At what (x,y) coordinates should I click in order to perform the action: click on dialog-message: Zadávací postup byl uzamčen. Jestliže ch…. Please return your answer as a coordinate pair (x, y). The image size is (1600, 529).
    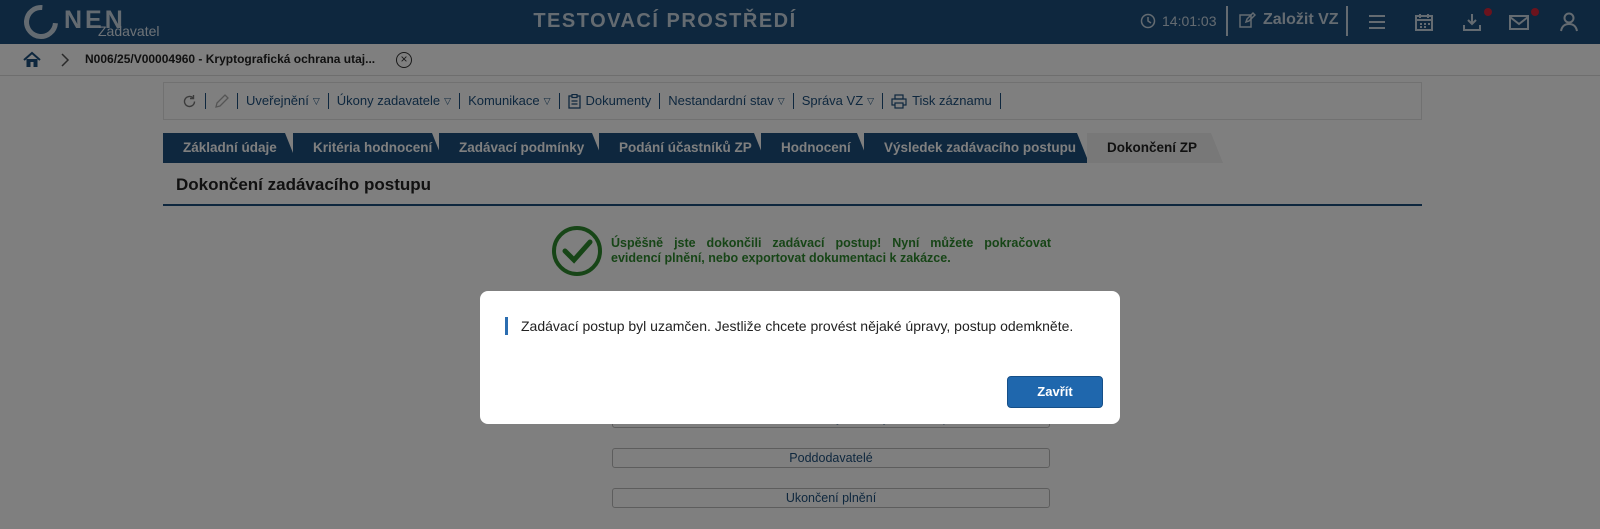
    Looking at the image, I should click on (789, 326).